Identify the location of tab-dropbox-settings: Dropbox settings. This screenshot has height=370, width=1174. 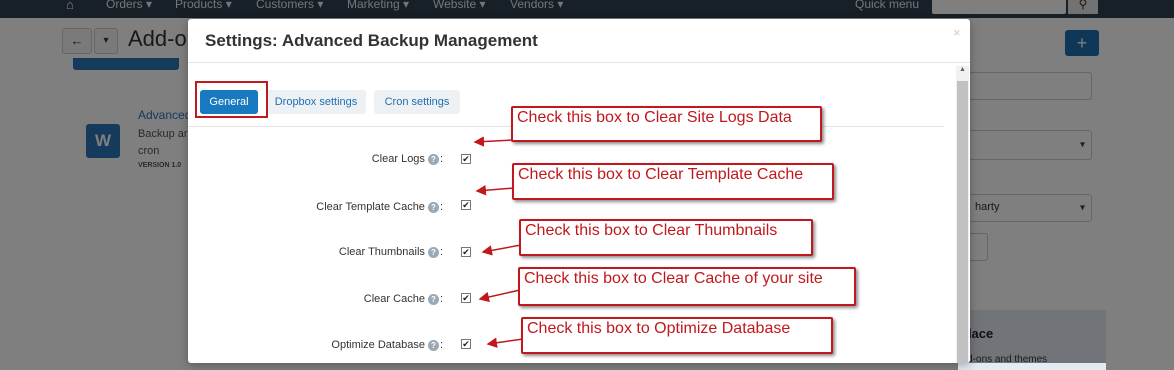
(316, 102).